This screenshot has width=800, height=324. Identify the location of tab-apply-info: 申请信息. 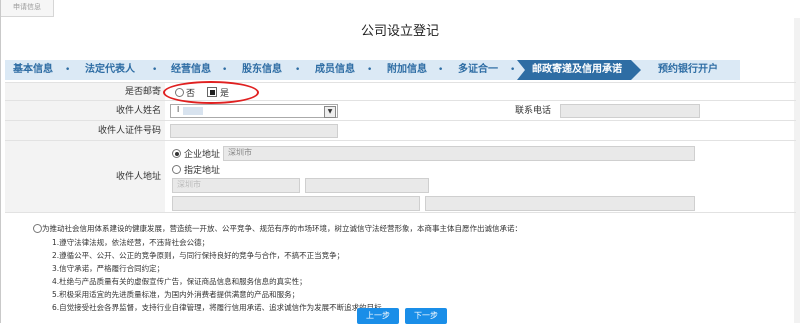
(27, 8).